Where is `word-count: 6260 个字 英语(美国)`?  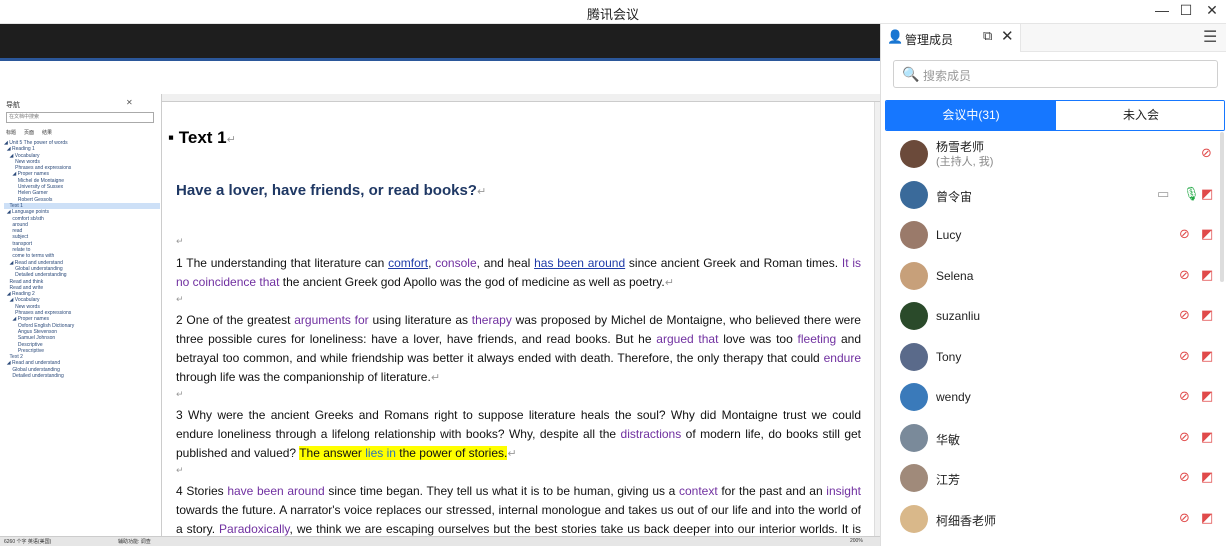
word-count: 6260 个字 英语(美国) is located at coordinates (28, 542).